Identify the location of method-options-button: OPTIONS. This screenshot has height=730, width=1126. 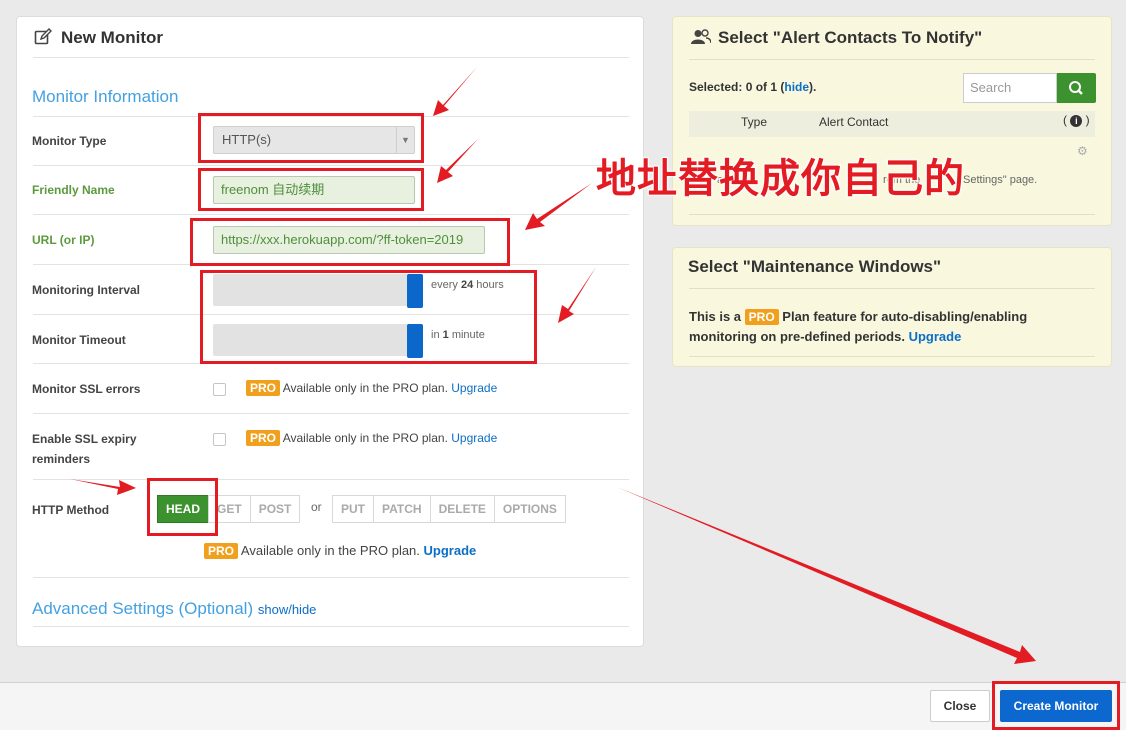
(529, 509).